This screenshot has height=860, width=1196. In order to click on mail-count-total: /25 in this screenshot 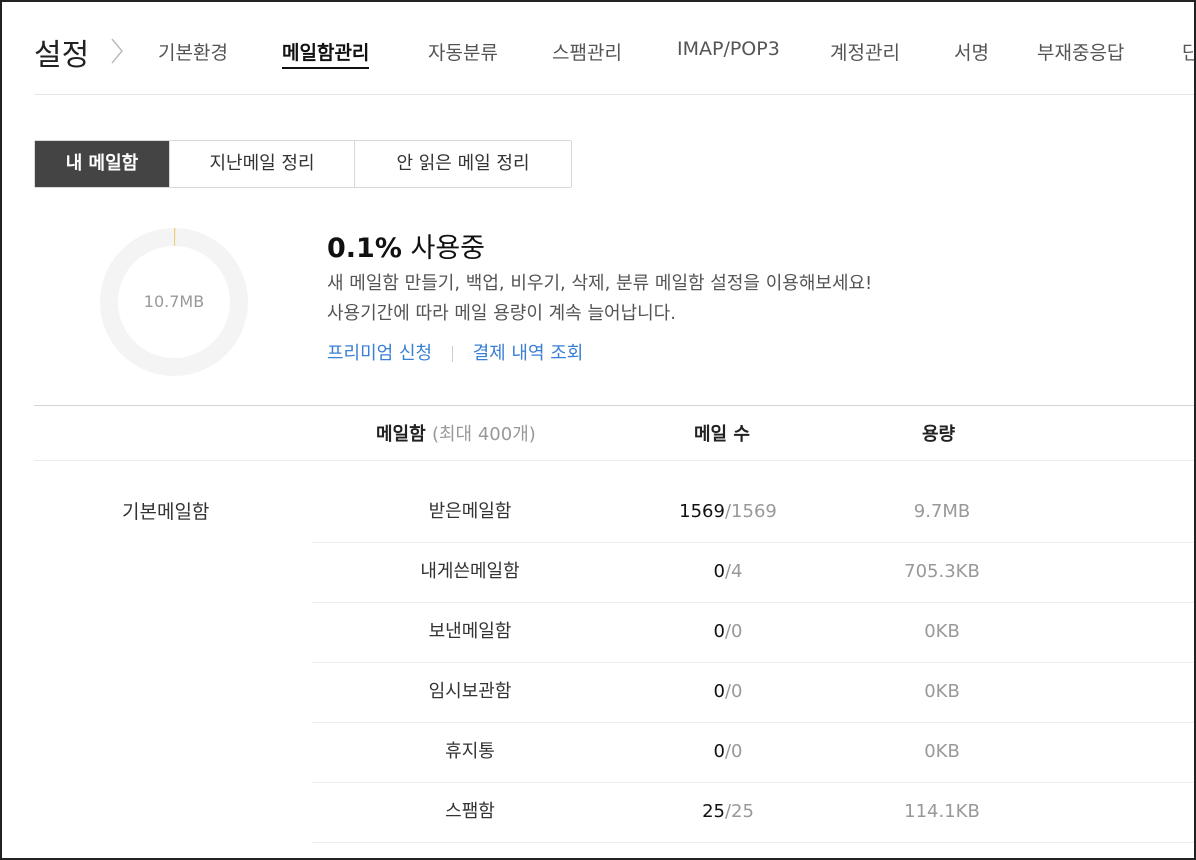, I will do `click(739, 811)`.